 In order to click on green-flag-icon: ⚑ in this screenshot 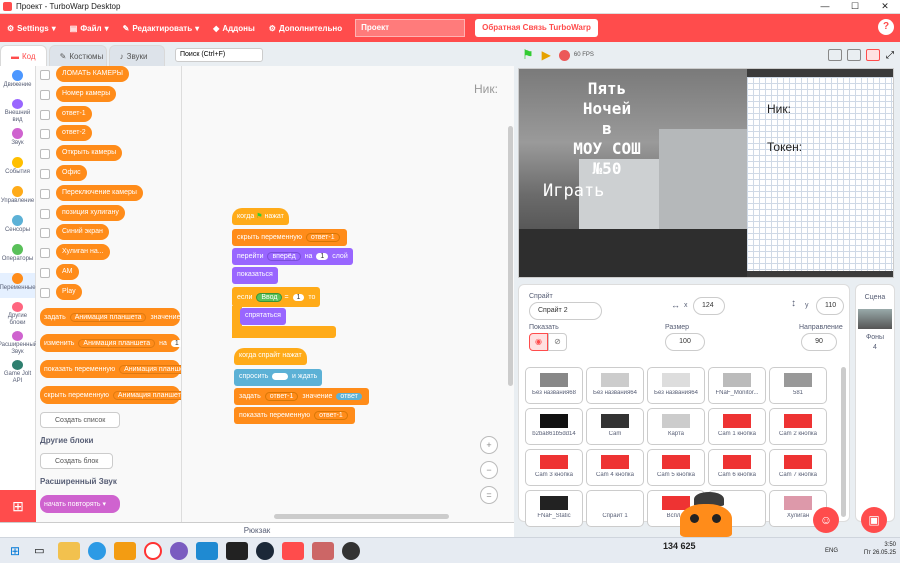, I will do `click(528, 55)`.